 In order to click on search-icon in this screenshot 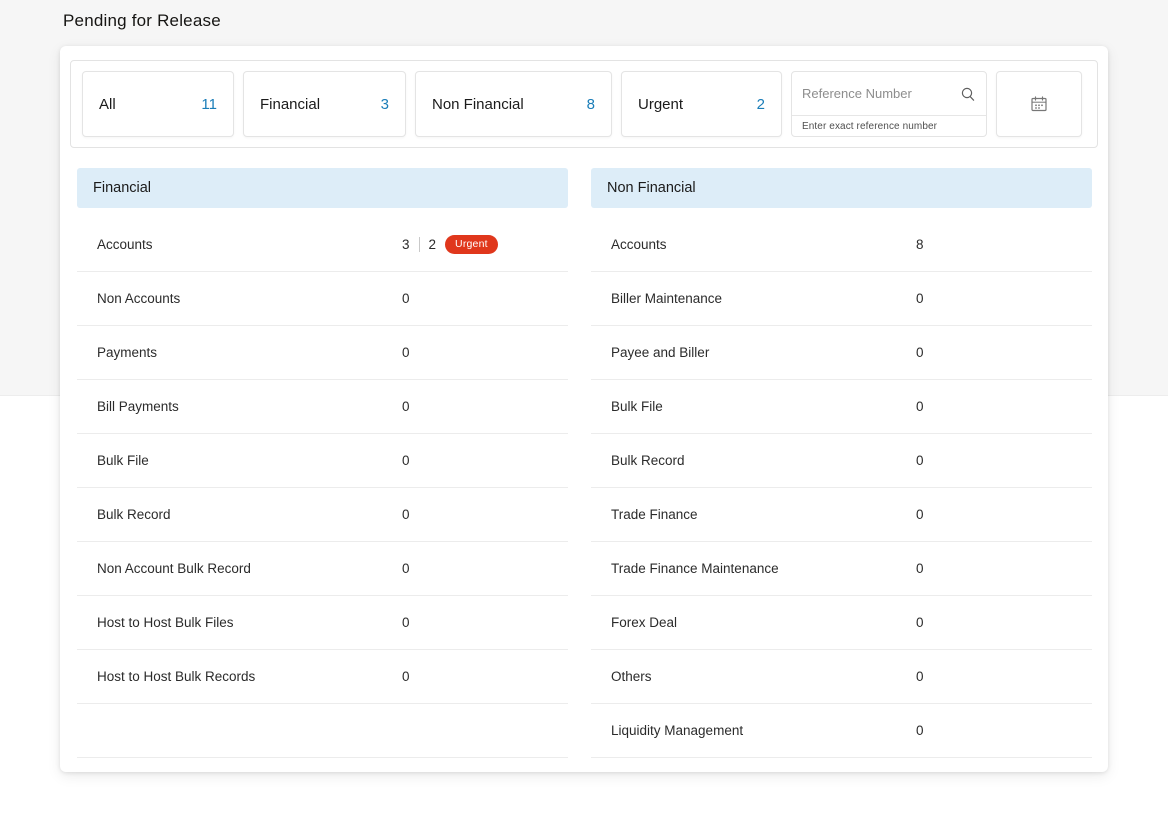, I will do `click(968, 94)`.